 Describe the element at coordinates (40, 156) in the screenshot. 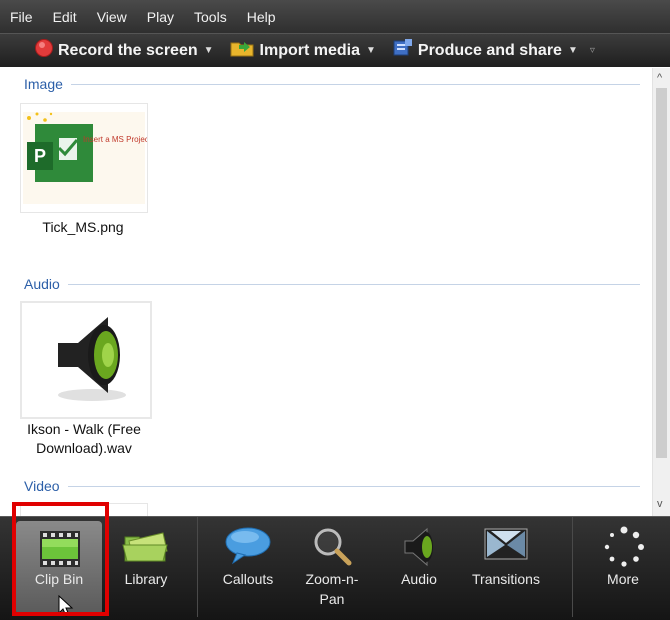

I see `svg-text: P` at that location.